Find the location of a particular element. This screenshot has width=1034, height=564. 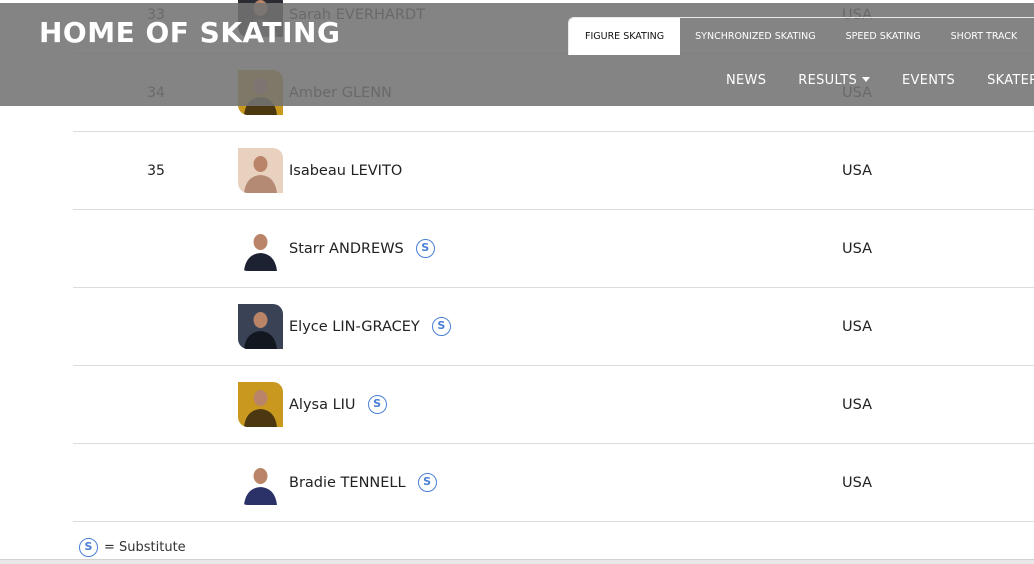

nav-skaters: SKATERS is located at coordinates (1010, 80).